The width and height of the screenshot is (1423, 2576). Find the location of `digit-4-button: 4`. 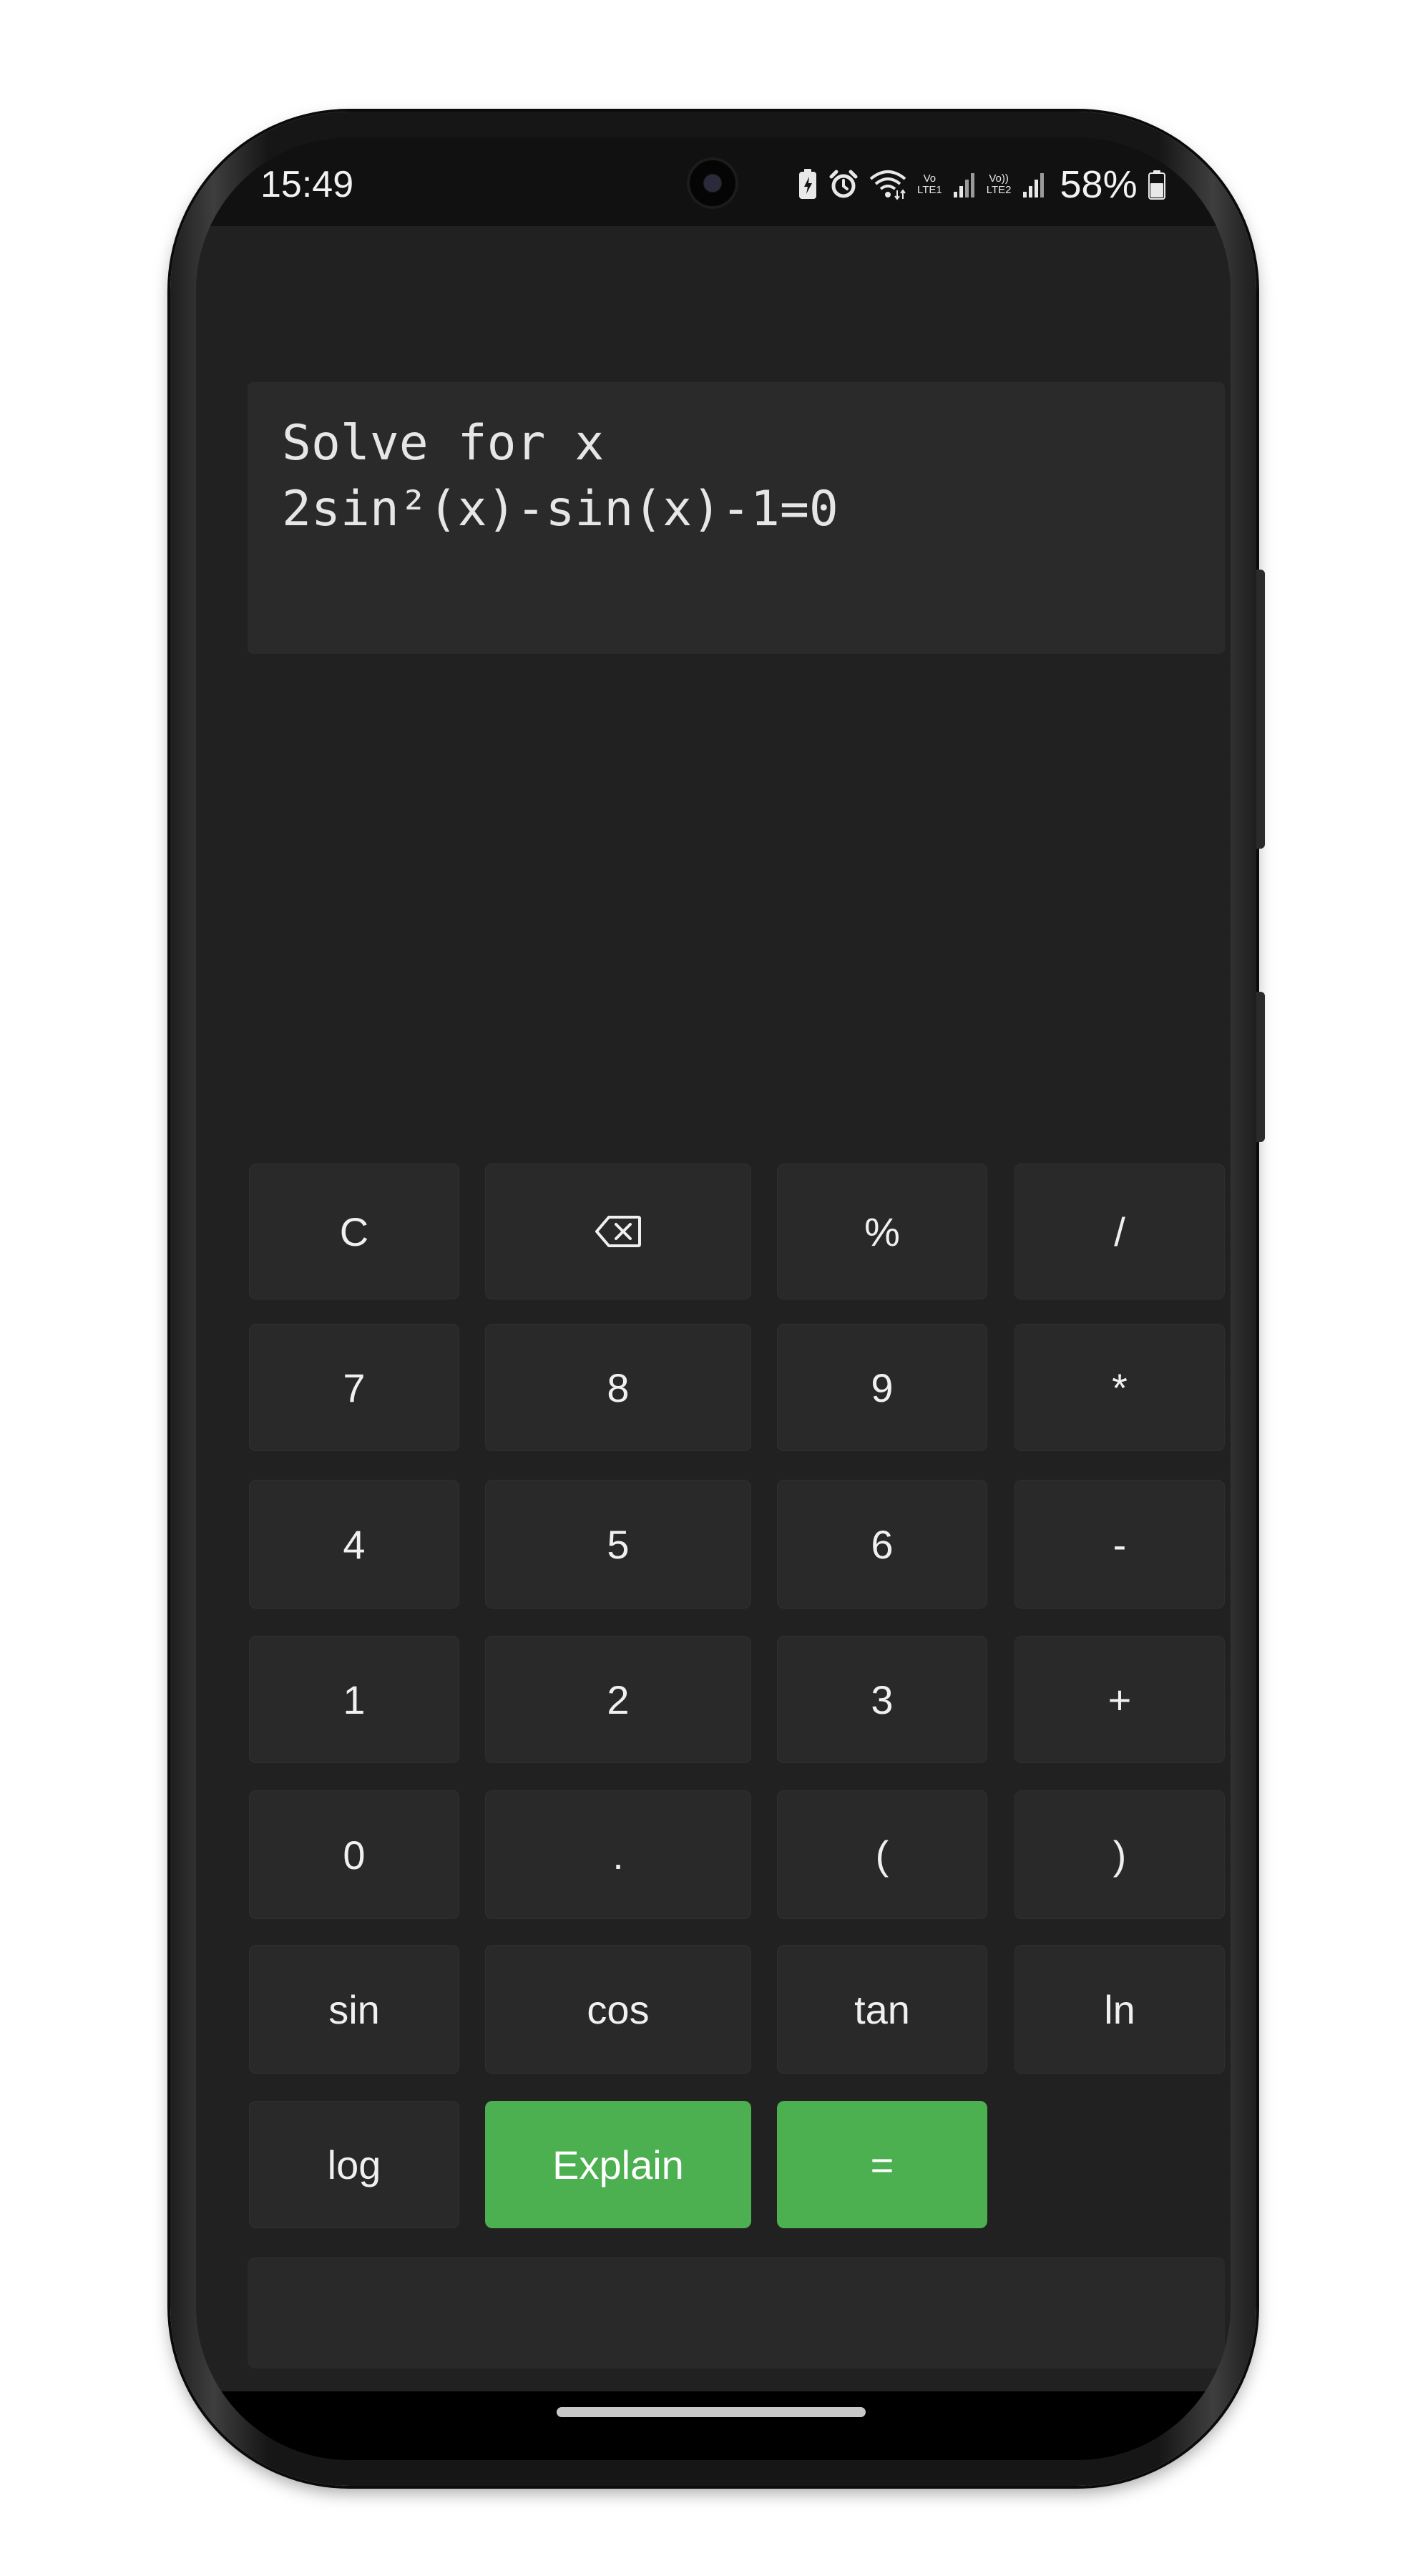

digit-4-button: 4 is located at coordinates (354, 1544).